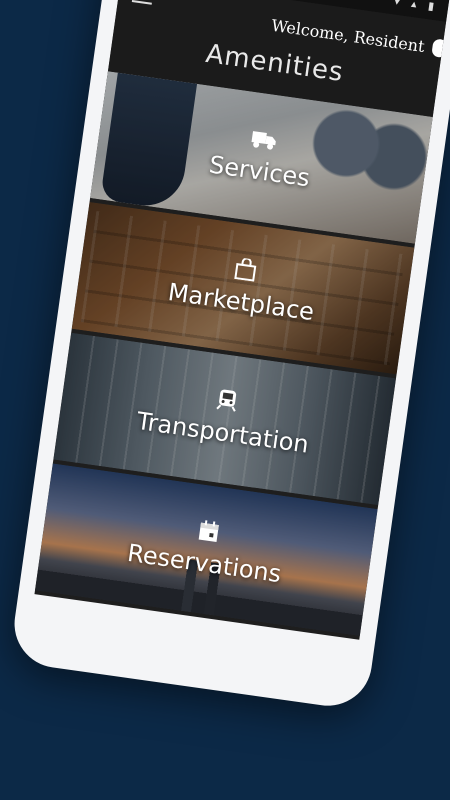 This screenshot has width=450, height=800. Describe the element at coordinates (208, 531) in the screenshot. I see `calendar-icon` at that location.